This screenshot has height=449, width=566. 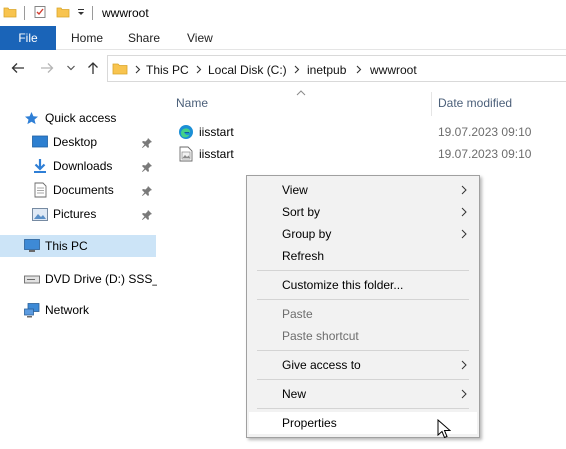 I want to click on recent-locations-icon, so click(x=71, y=68).